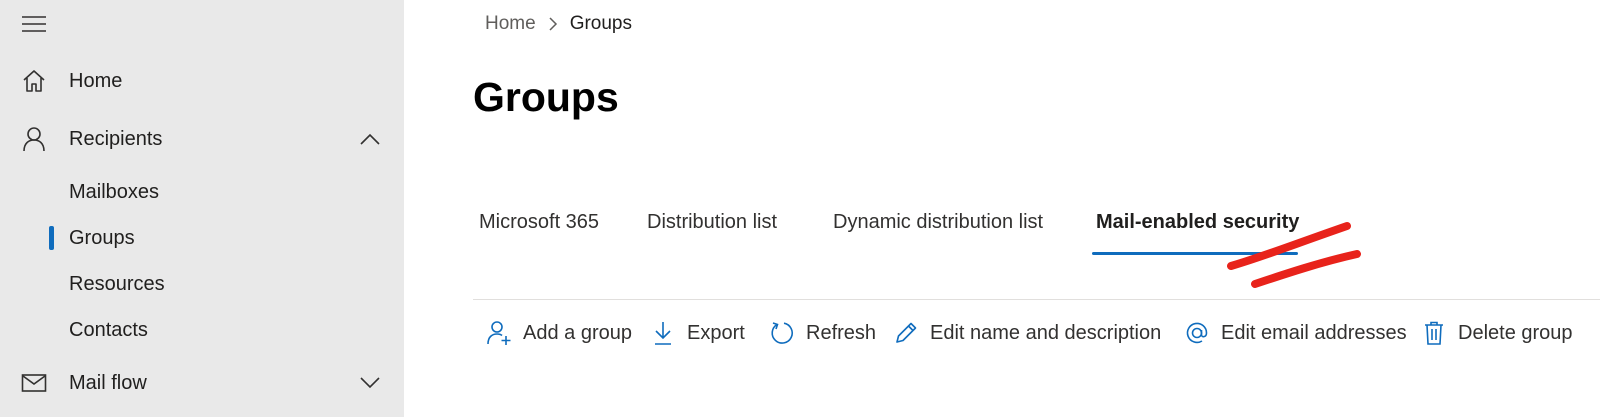 The image size is (1600, 417). I want to click on hamburger-icon, so click(34, 24).